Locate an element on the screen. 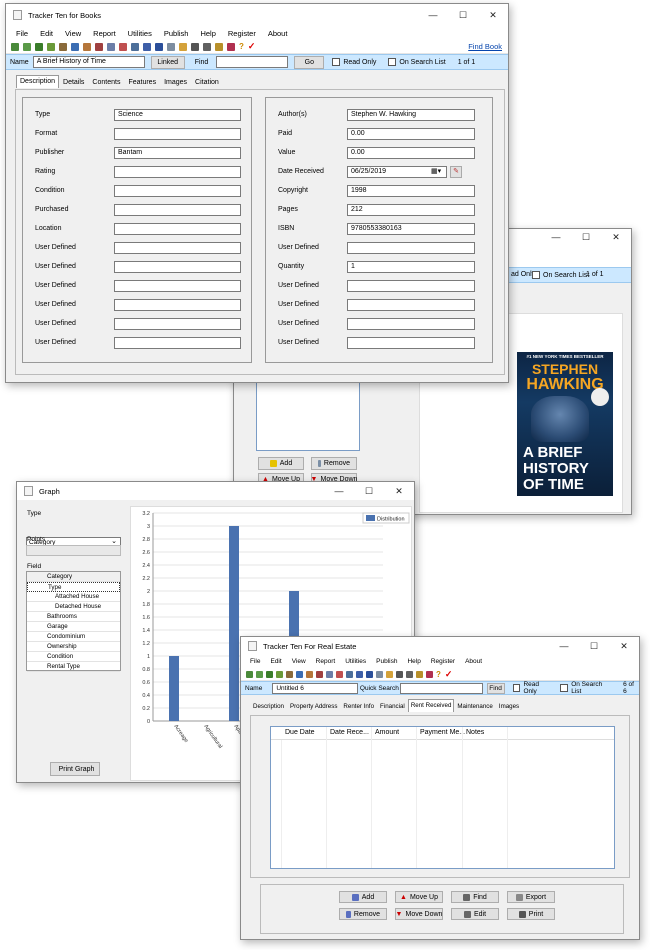 This screenshot has width=650, height=950. tab-images: Images is located at coordinates (509, 706).